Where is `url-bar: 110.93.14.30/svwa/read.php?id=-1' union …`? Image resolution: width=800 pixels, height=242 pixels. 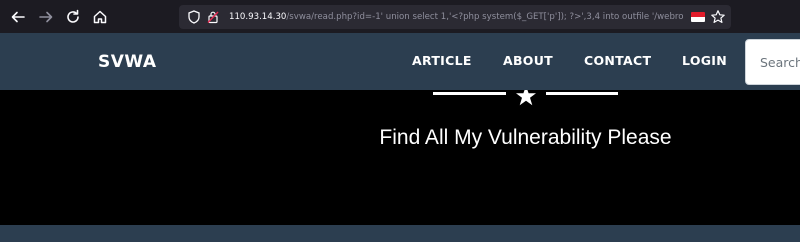 url-bar: 110.93.14.30/svwa/read.php?id=-1' union … is located at coordinates (455, 17).